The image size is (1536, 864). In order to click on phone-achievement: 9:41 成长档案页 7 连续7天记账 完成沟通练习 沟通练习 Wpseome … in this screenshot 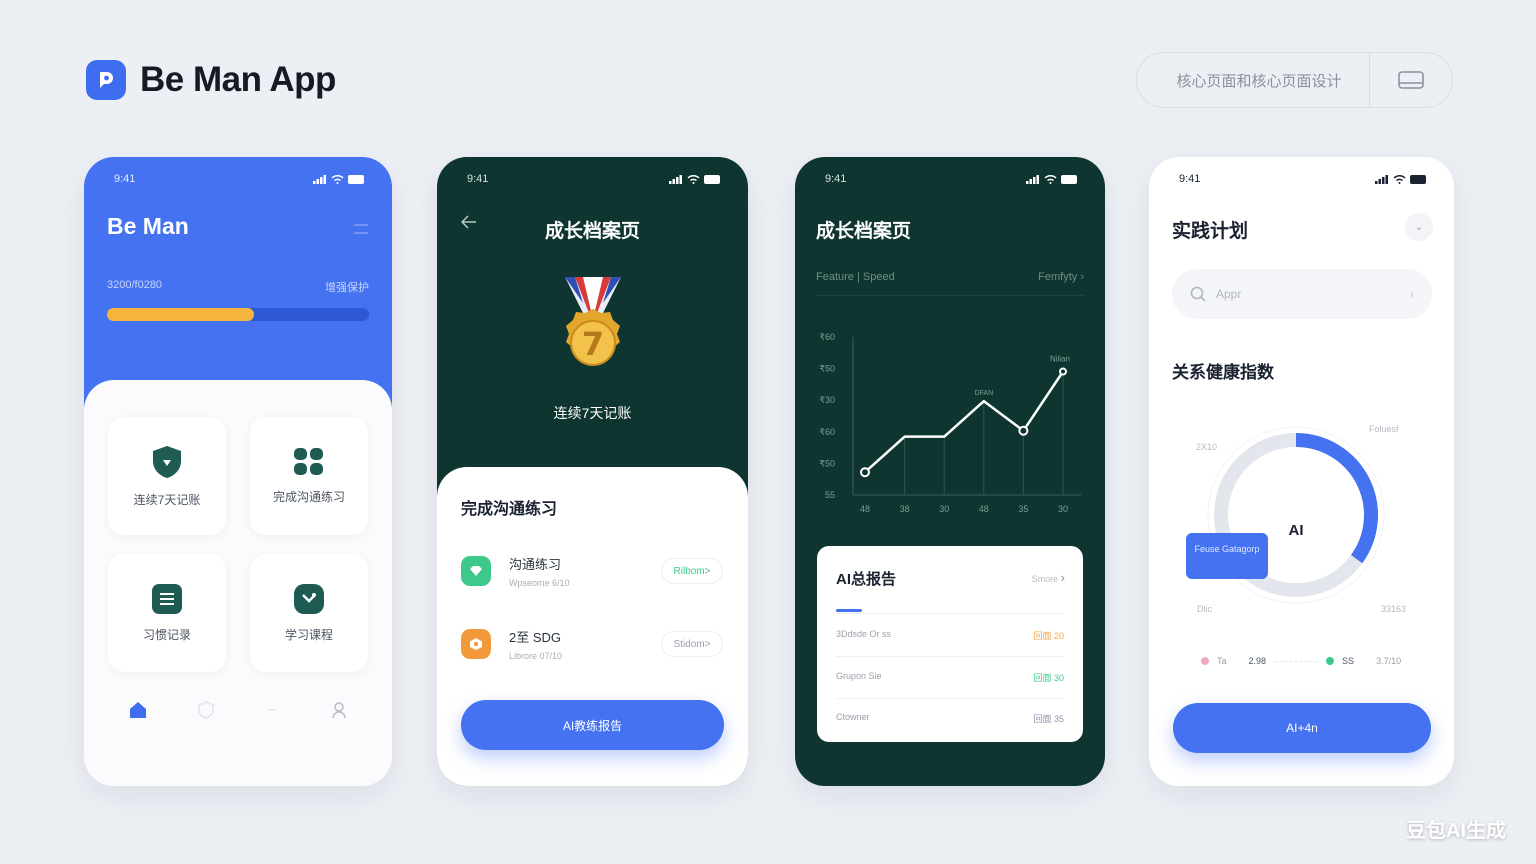, I will do `click(592, 471)`.